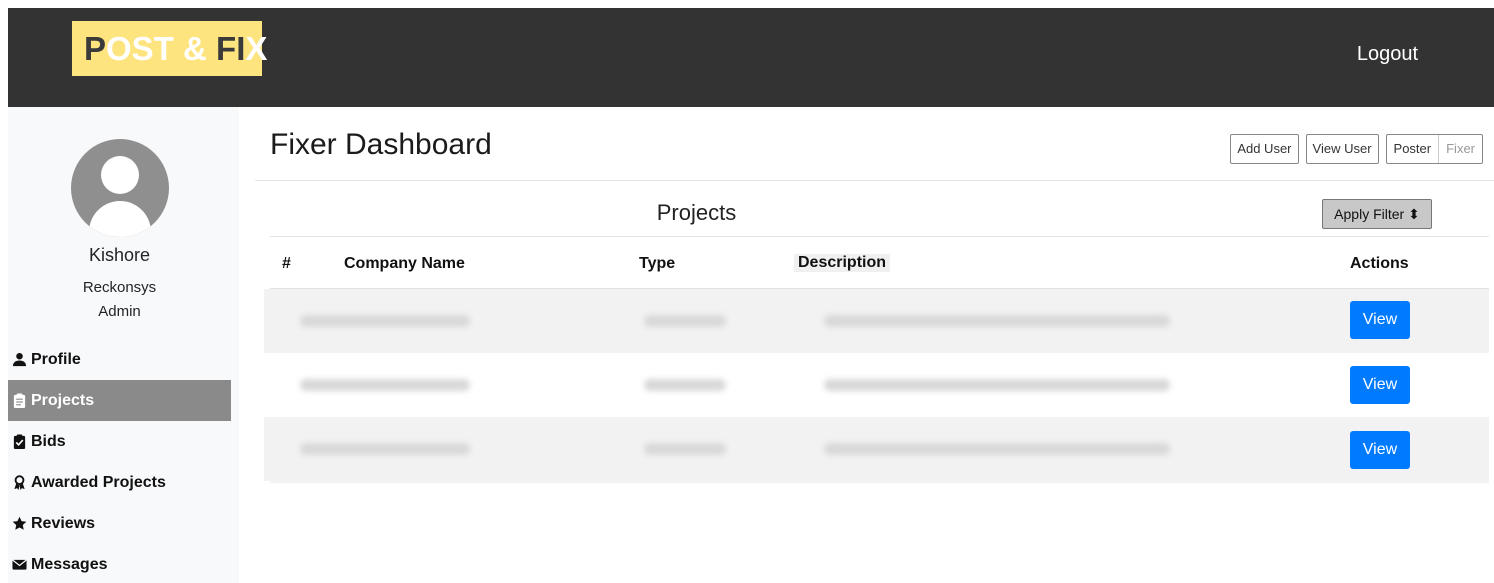 The width and height of the screenshot is (1494, 583). I want to click on user-company: Reckonsys, so click(119, 287).